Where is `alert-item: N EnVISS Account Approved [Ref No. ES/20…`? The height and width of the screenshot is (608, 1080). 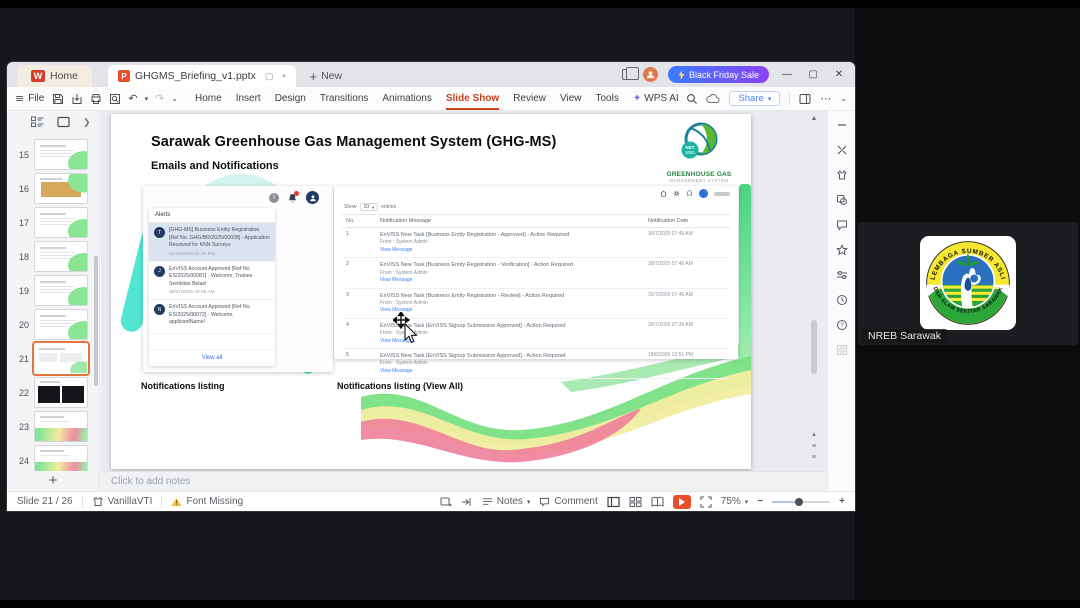 alert-item: N EnVISS Account Approved [Ref No. ES/20… is located at coordinates (212, 317).